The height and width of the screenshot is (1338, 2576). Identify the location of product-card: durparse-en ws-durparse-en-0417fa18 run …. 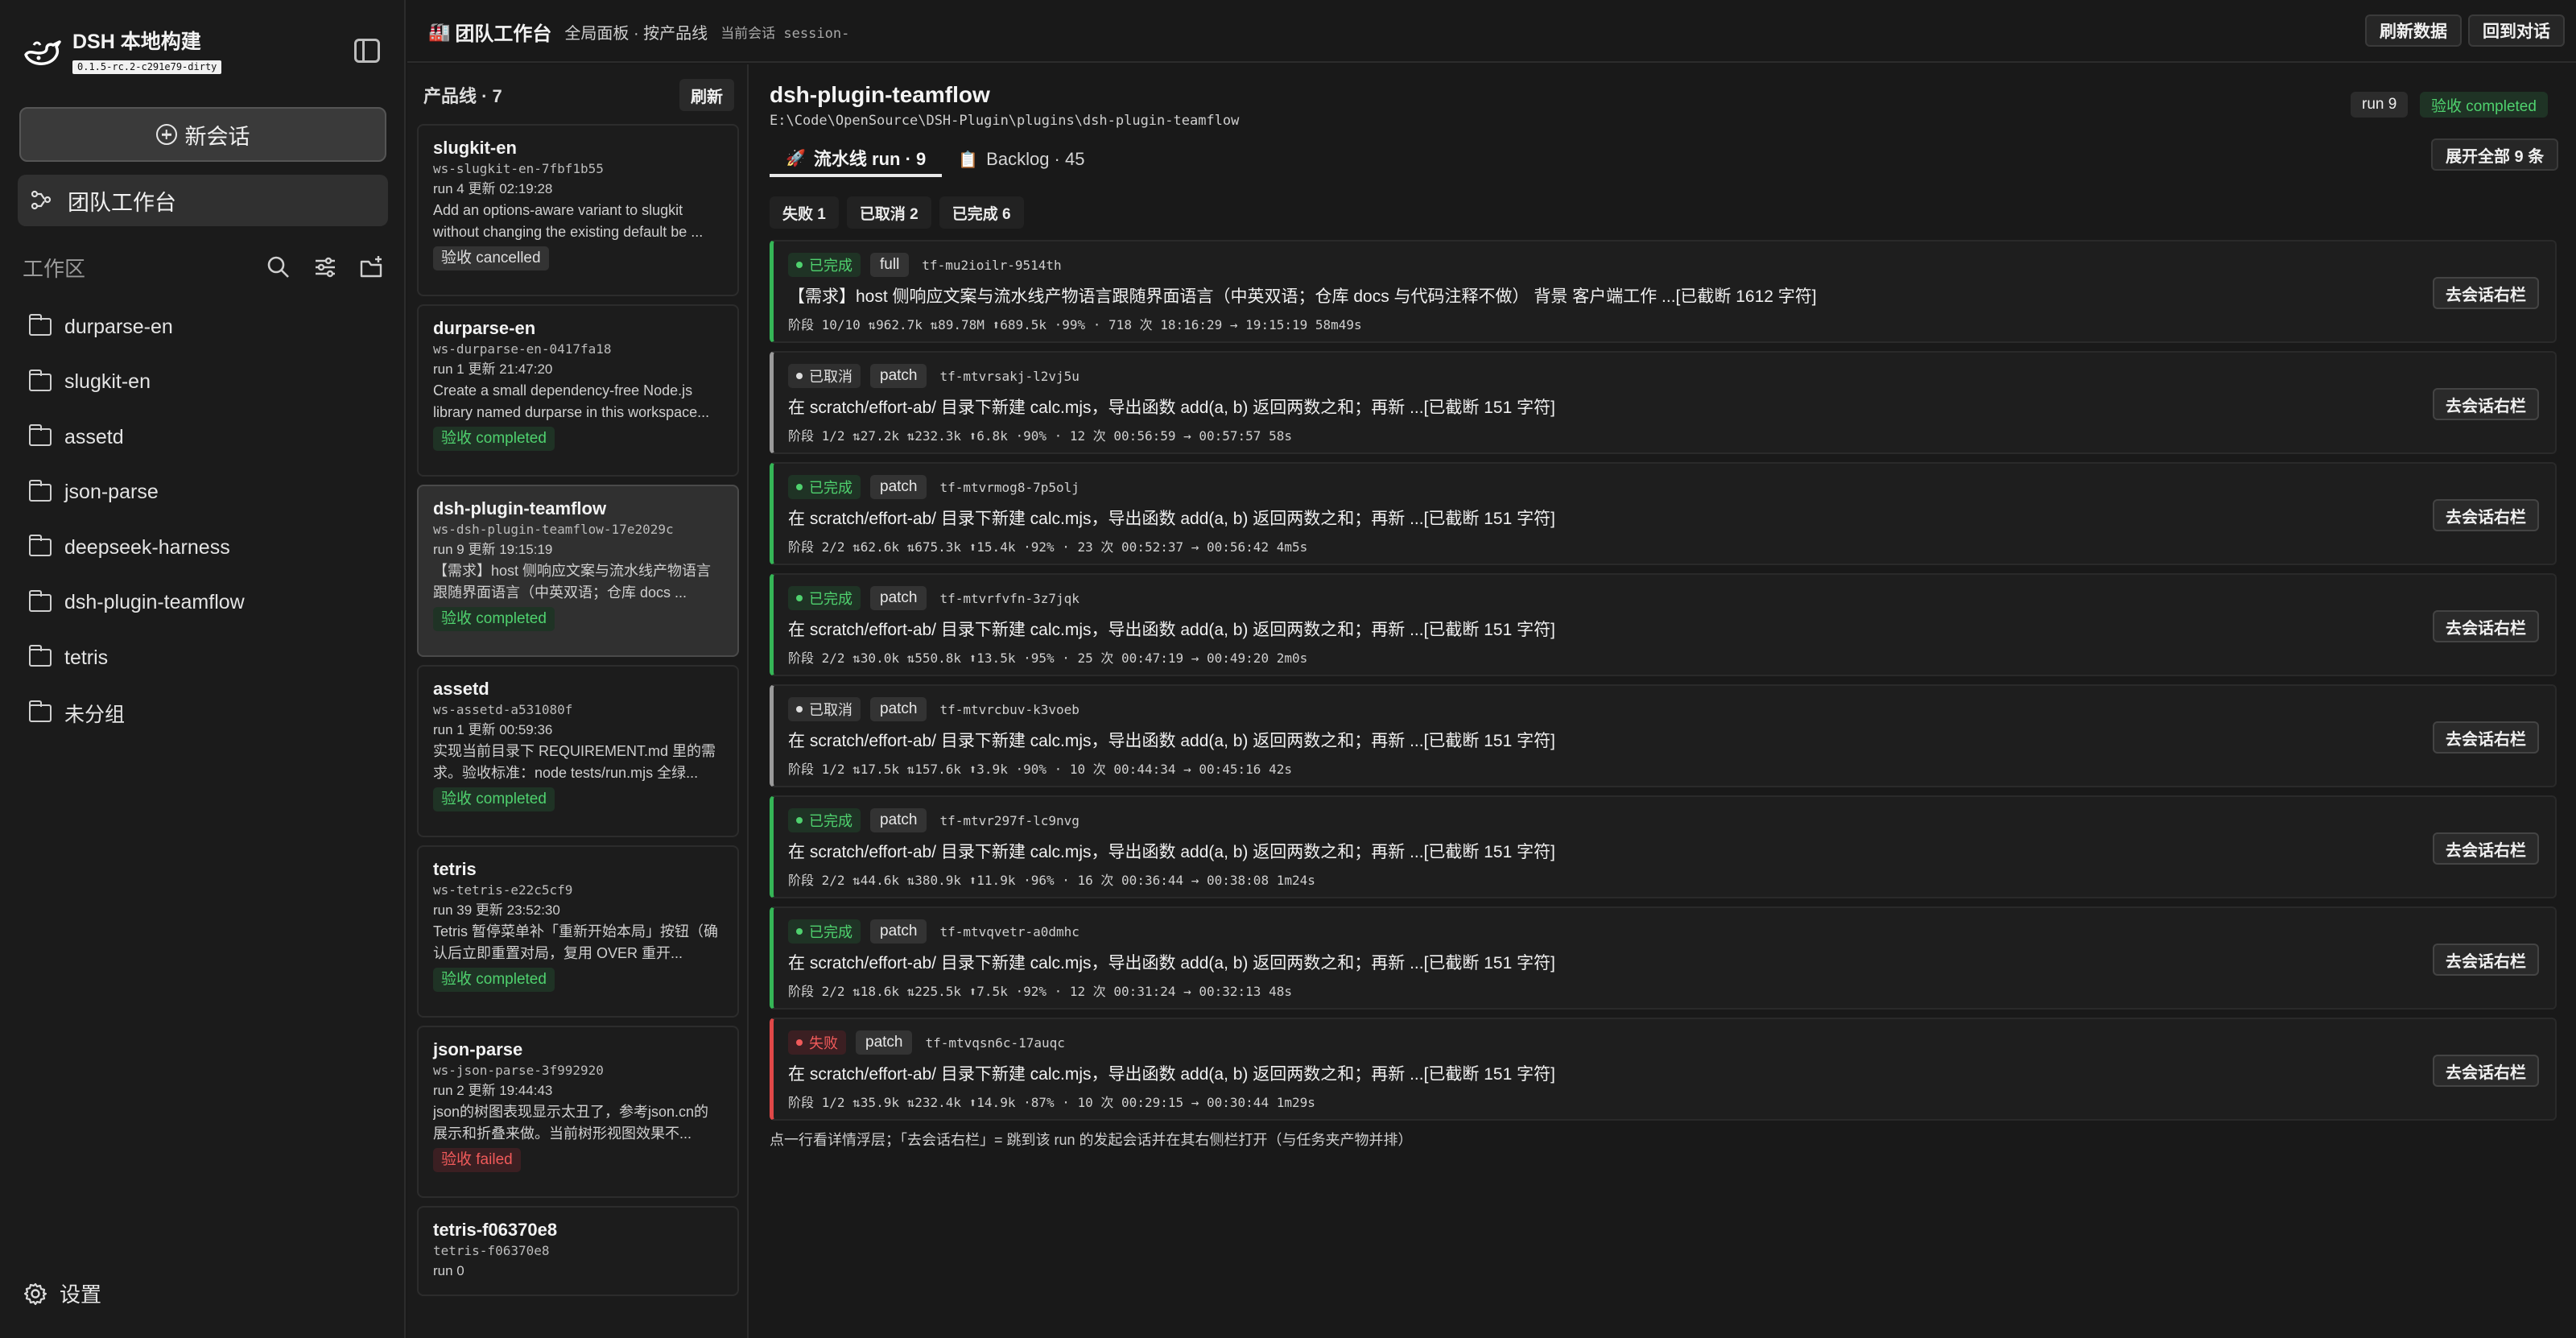
(578, 390).